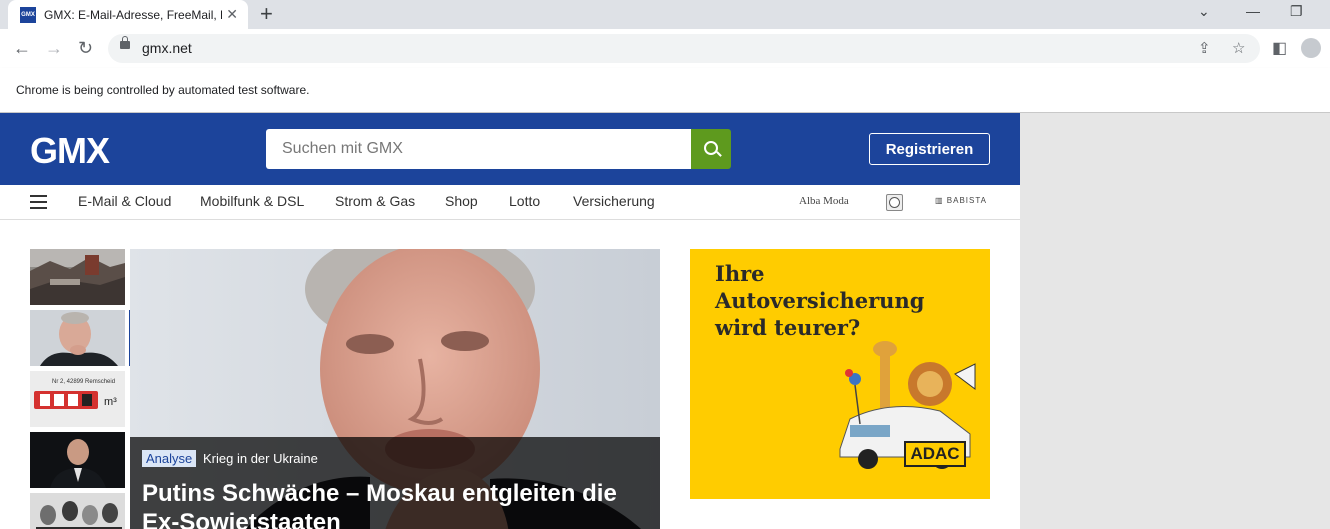 The image size is (1330, 529). What do you see at coordinates (266, 14) in the screenshot?
I see `new-tab-icon: +` at bounding box center [266, 14].